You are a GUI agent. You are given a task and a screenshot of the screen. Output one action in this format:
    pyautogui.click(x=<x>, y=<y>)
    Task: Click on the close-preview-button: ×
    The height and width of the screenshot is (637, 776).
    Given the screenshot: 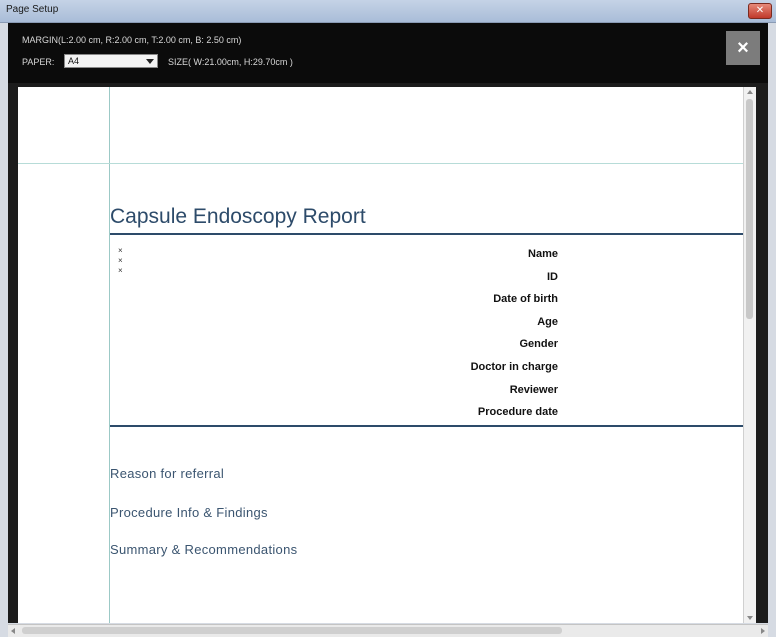 What is the action you would take?
    pyautogui.click(x=743, y=48)
    